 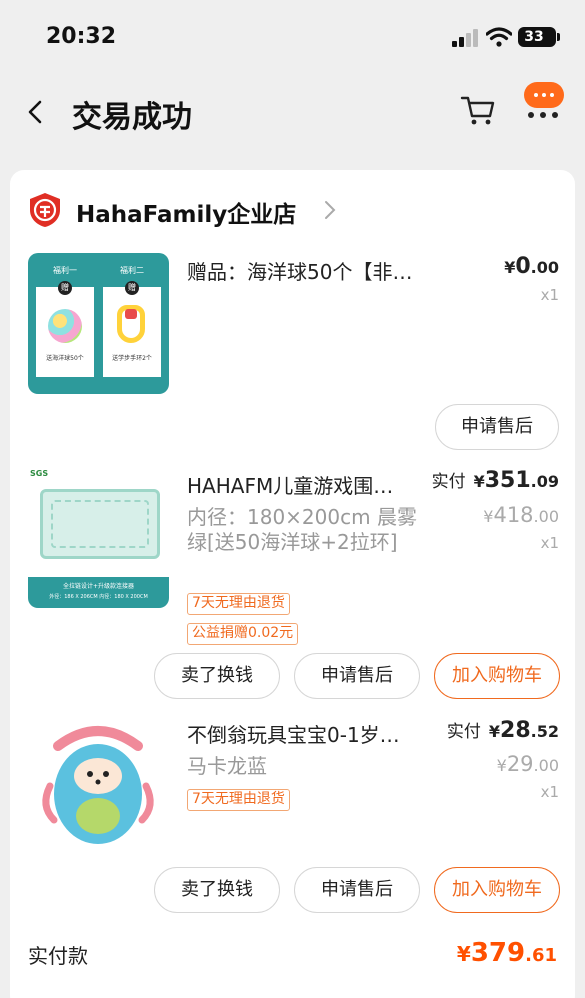 What do you see at coordinates (98, 597) in the screenshot?
I see `playpen-size-text: 外径：186 X 206CM 内径：180 X 200CM` at bounding box center [98, 597].